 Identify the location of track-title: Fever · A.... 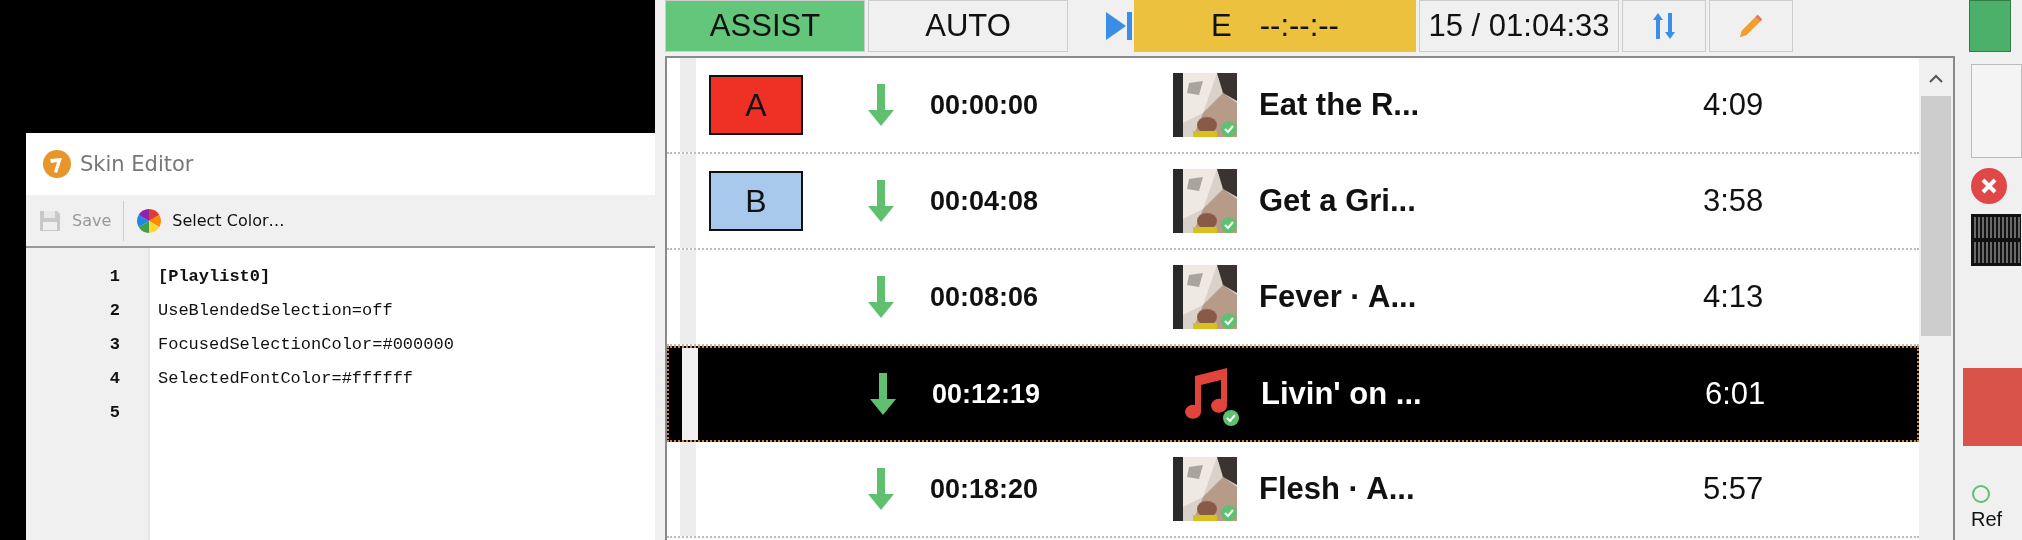
(1338, 297).